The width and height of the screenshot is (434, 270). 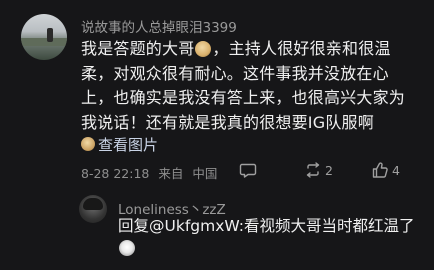 What do you see at coordinates (115, 173) in the screenshot?
I see `comment-date: 8-28 22:18` at bounding box center [115, 173].